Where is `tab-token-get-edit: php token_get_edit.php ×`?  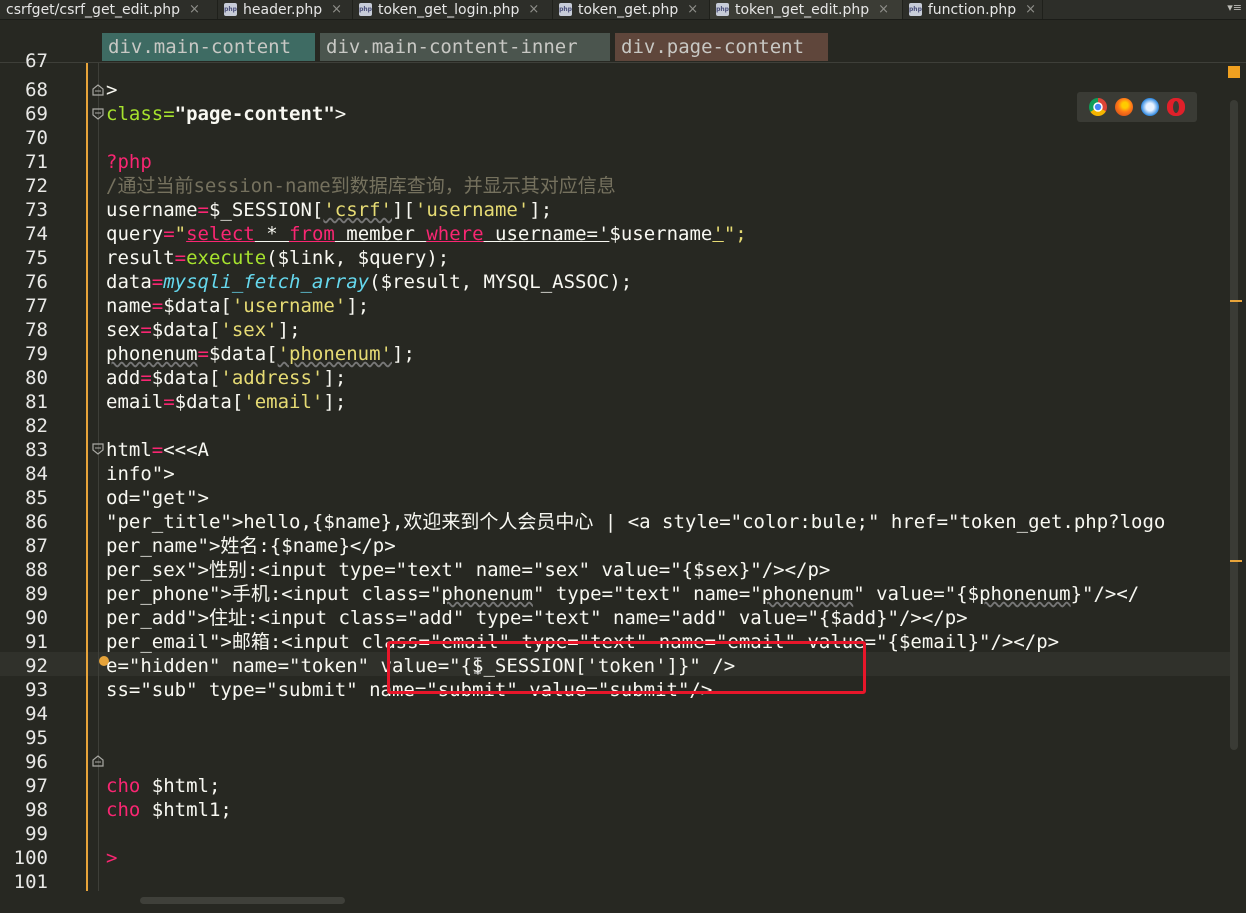
tab-token-get-edit: php token_get_edit.php × is located at coordinates (806, 9).